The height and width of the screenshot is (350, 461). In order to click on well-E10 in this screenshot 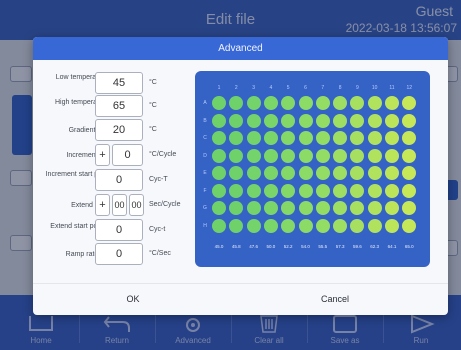, I will do `click(374, 173)`.